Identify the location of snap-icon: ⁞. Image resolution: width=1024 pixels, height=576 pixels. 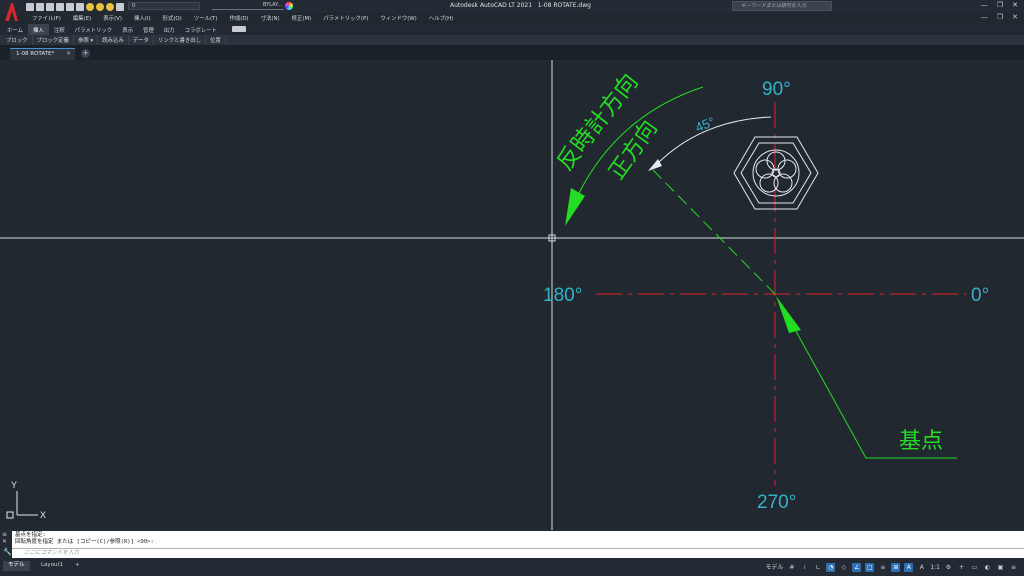
(804, 567).